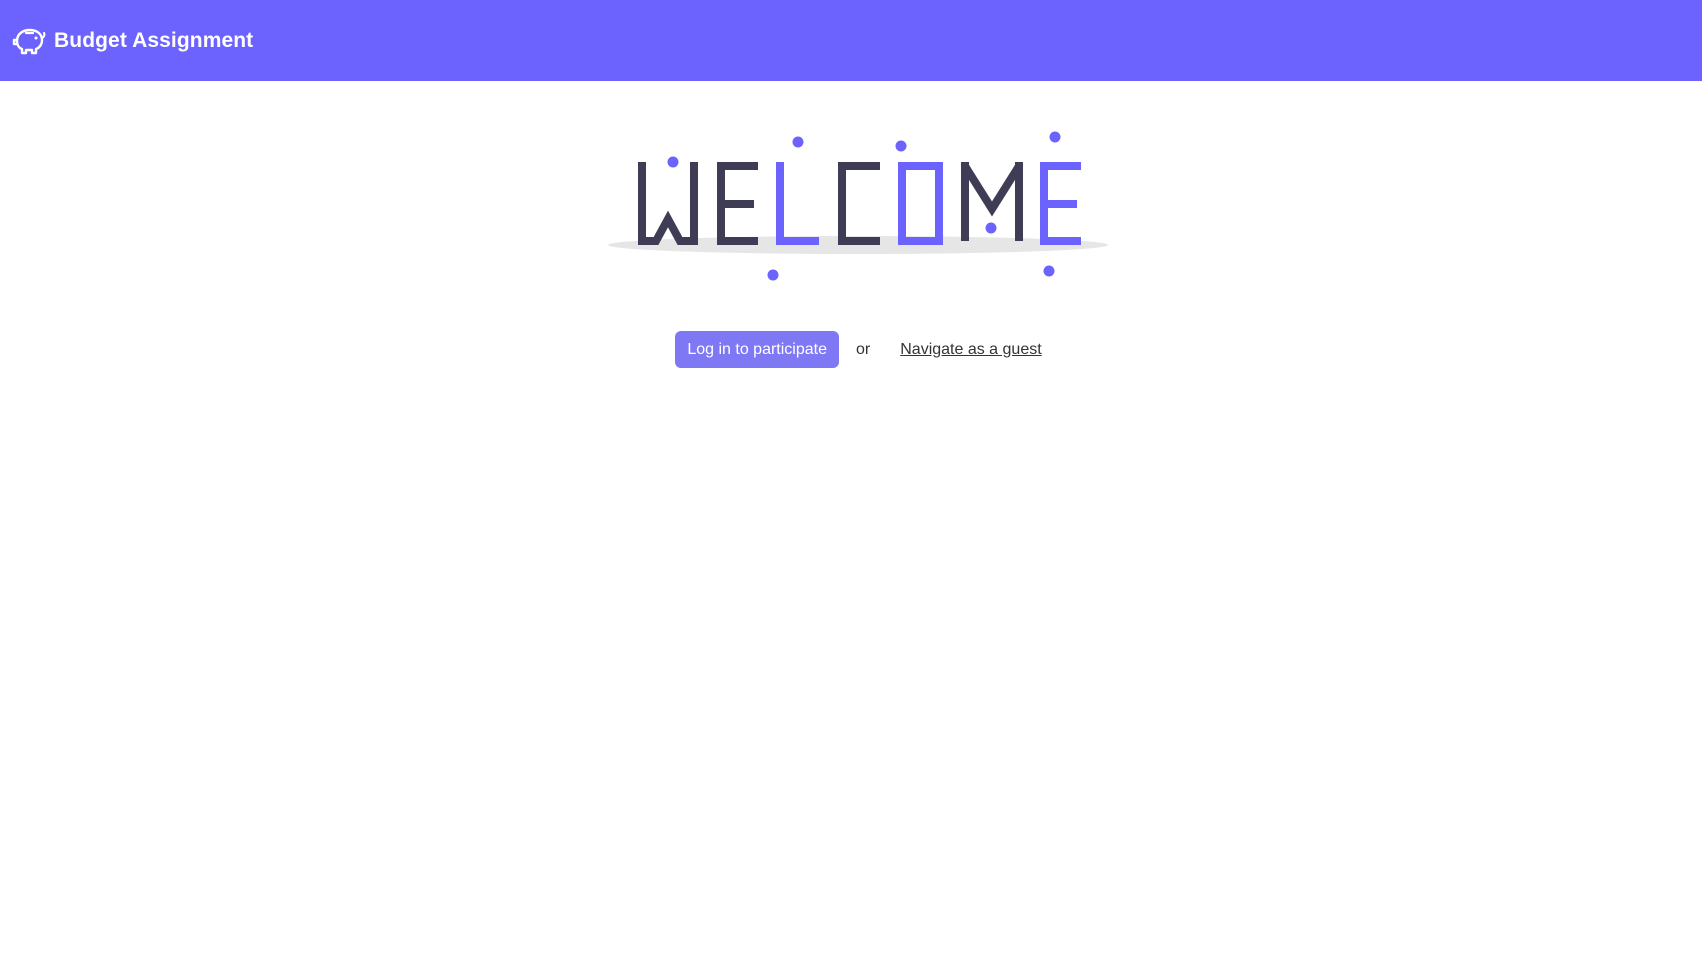 The height and width of the screenshot is (979, 1702). Describe the element at coordinates (757, 349) in the screenshot. I see `login-button: Log in to participate` at that location.